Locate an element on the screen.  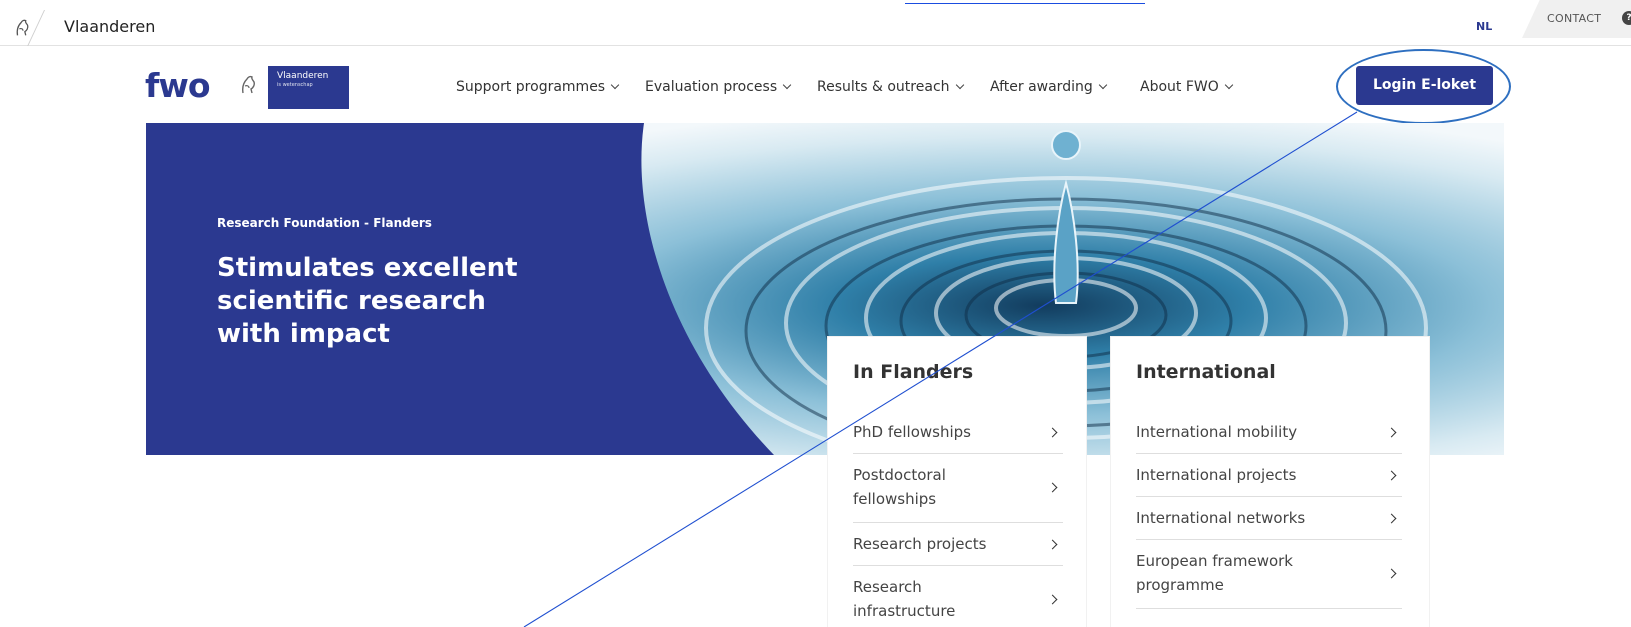
link-international-networks: International networks is located at coordinates (1269, 518).